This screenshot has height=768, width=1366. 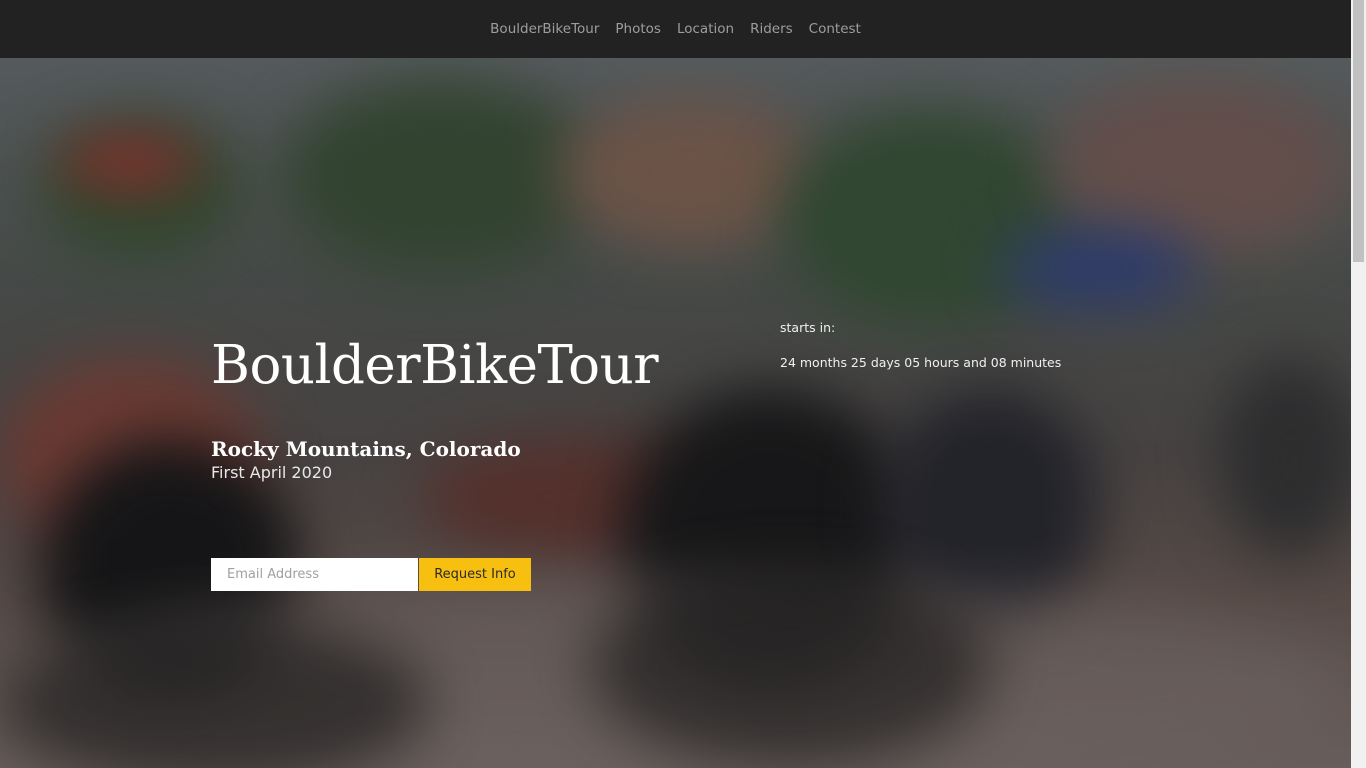 What do you see at coordinates (705, 29) in the screenshot?
I see `nav-link-location: Location` at bounding box center [705, 29].